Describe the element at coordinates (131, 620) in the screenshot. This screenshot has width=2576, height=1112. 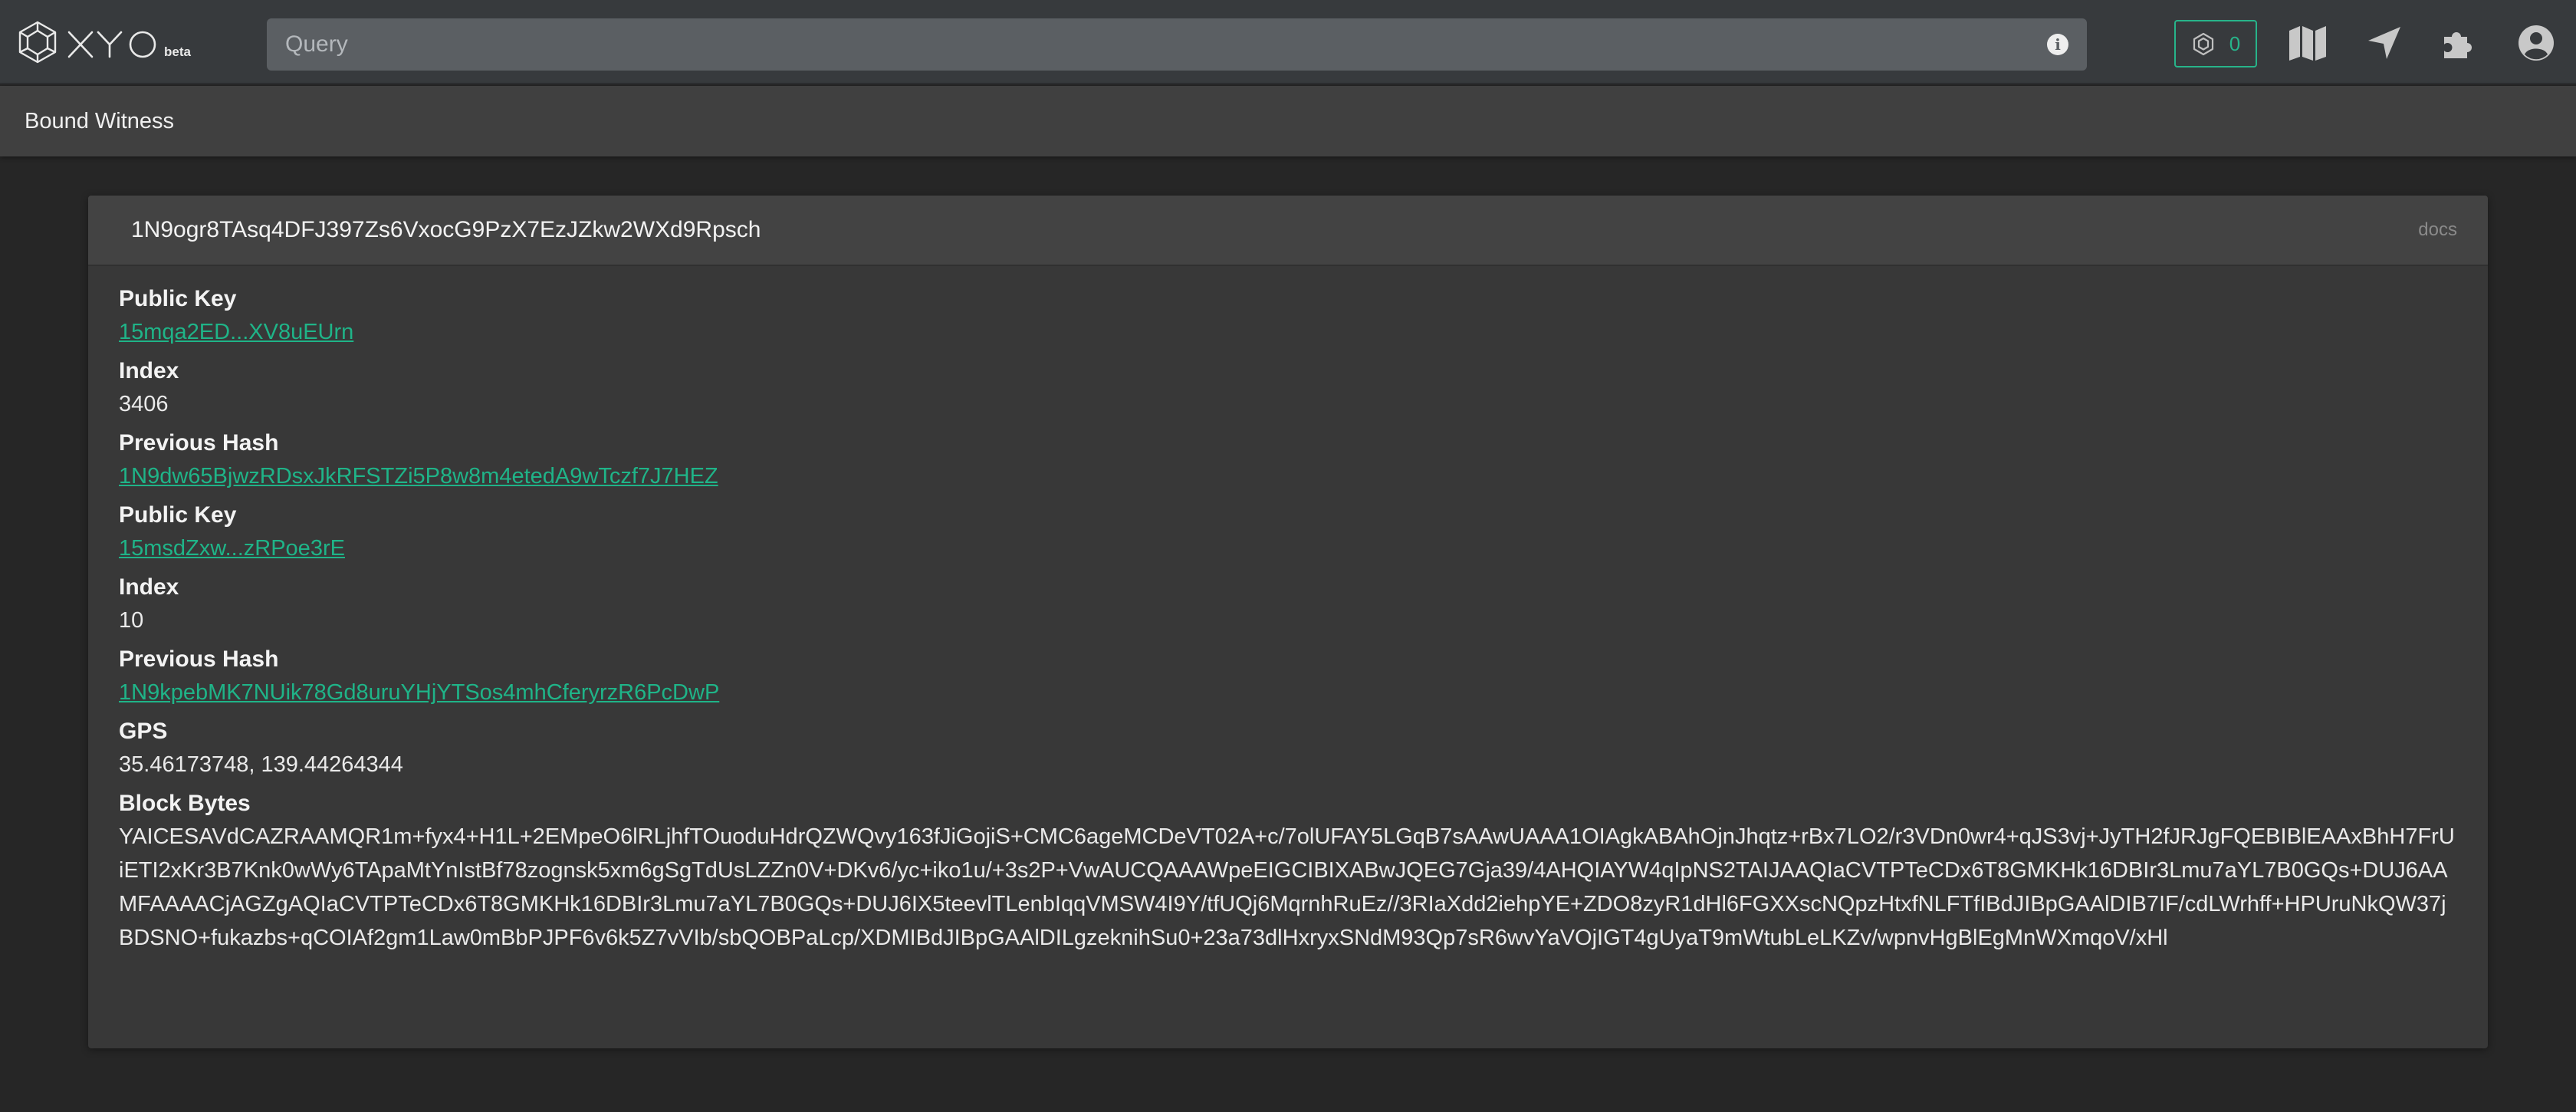
I see `field-value: 10` at that location.